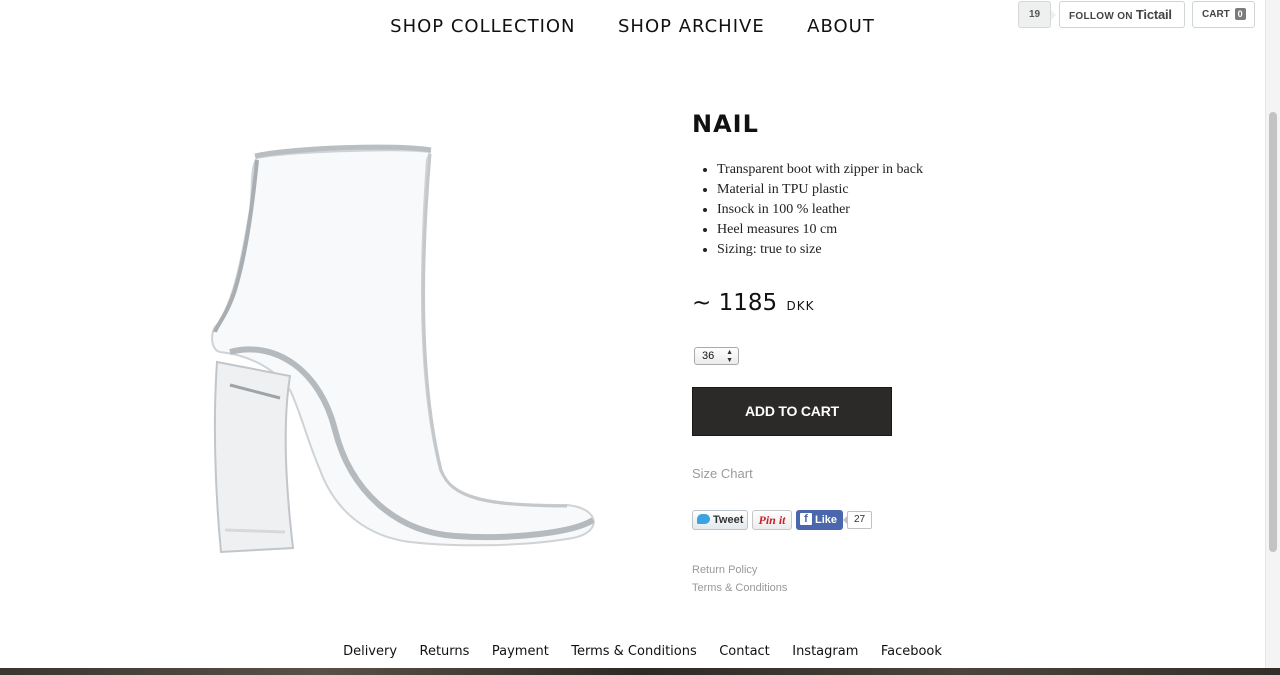 The width and height of the screenshot is (1280, 675). What do you see at coordinates (820, 230) in the screenshot?
I see `feature-item: Heel measures 10 cm` at bounding box center [820, 230].